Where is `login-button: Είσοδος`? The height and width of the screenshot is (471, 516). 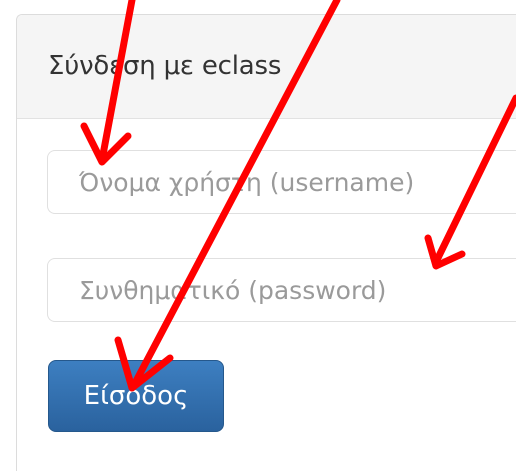 login-button: Είσοδος is located at coordinates (136, 396).